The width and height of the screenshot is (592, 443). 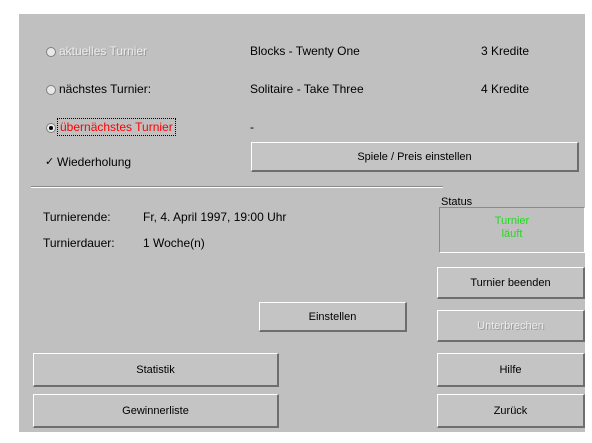 I want to click on turnierende-value: Fr, 4. April 1997, 19:00 Uhr, so click(x=215, y=217).